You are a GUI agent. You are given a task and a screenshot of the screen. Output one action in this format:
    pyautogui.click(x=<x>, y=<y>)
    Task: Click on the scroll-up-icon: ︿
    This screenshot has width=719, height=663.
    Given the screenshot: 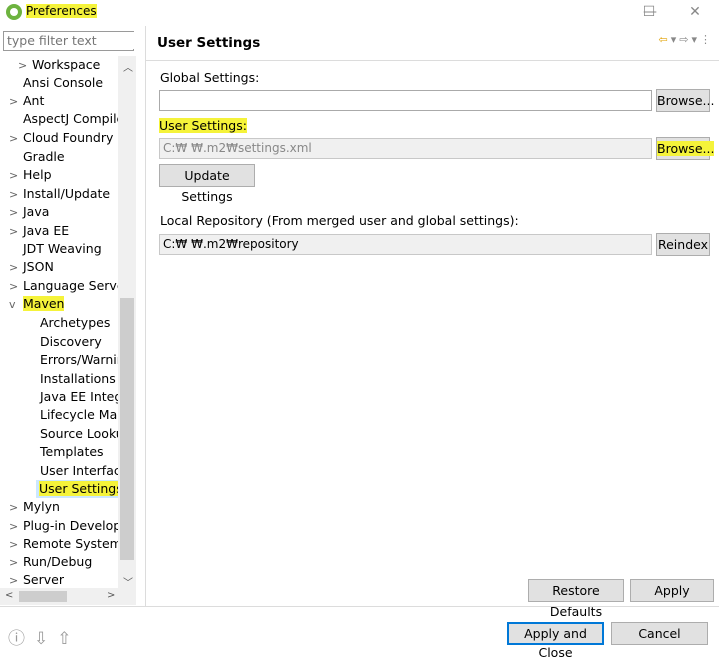 What is the action you would take?
    pyautogui.click(x=128, y=66)
    